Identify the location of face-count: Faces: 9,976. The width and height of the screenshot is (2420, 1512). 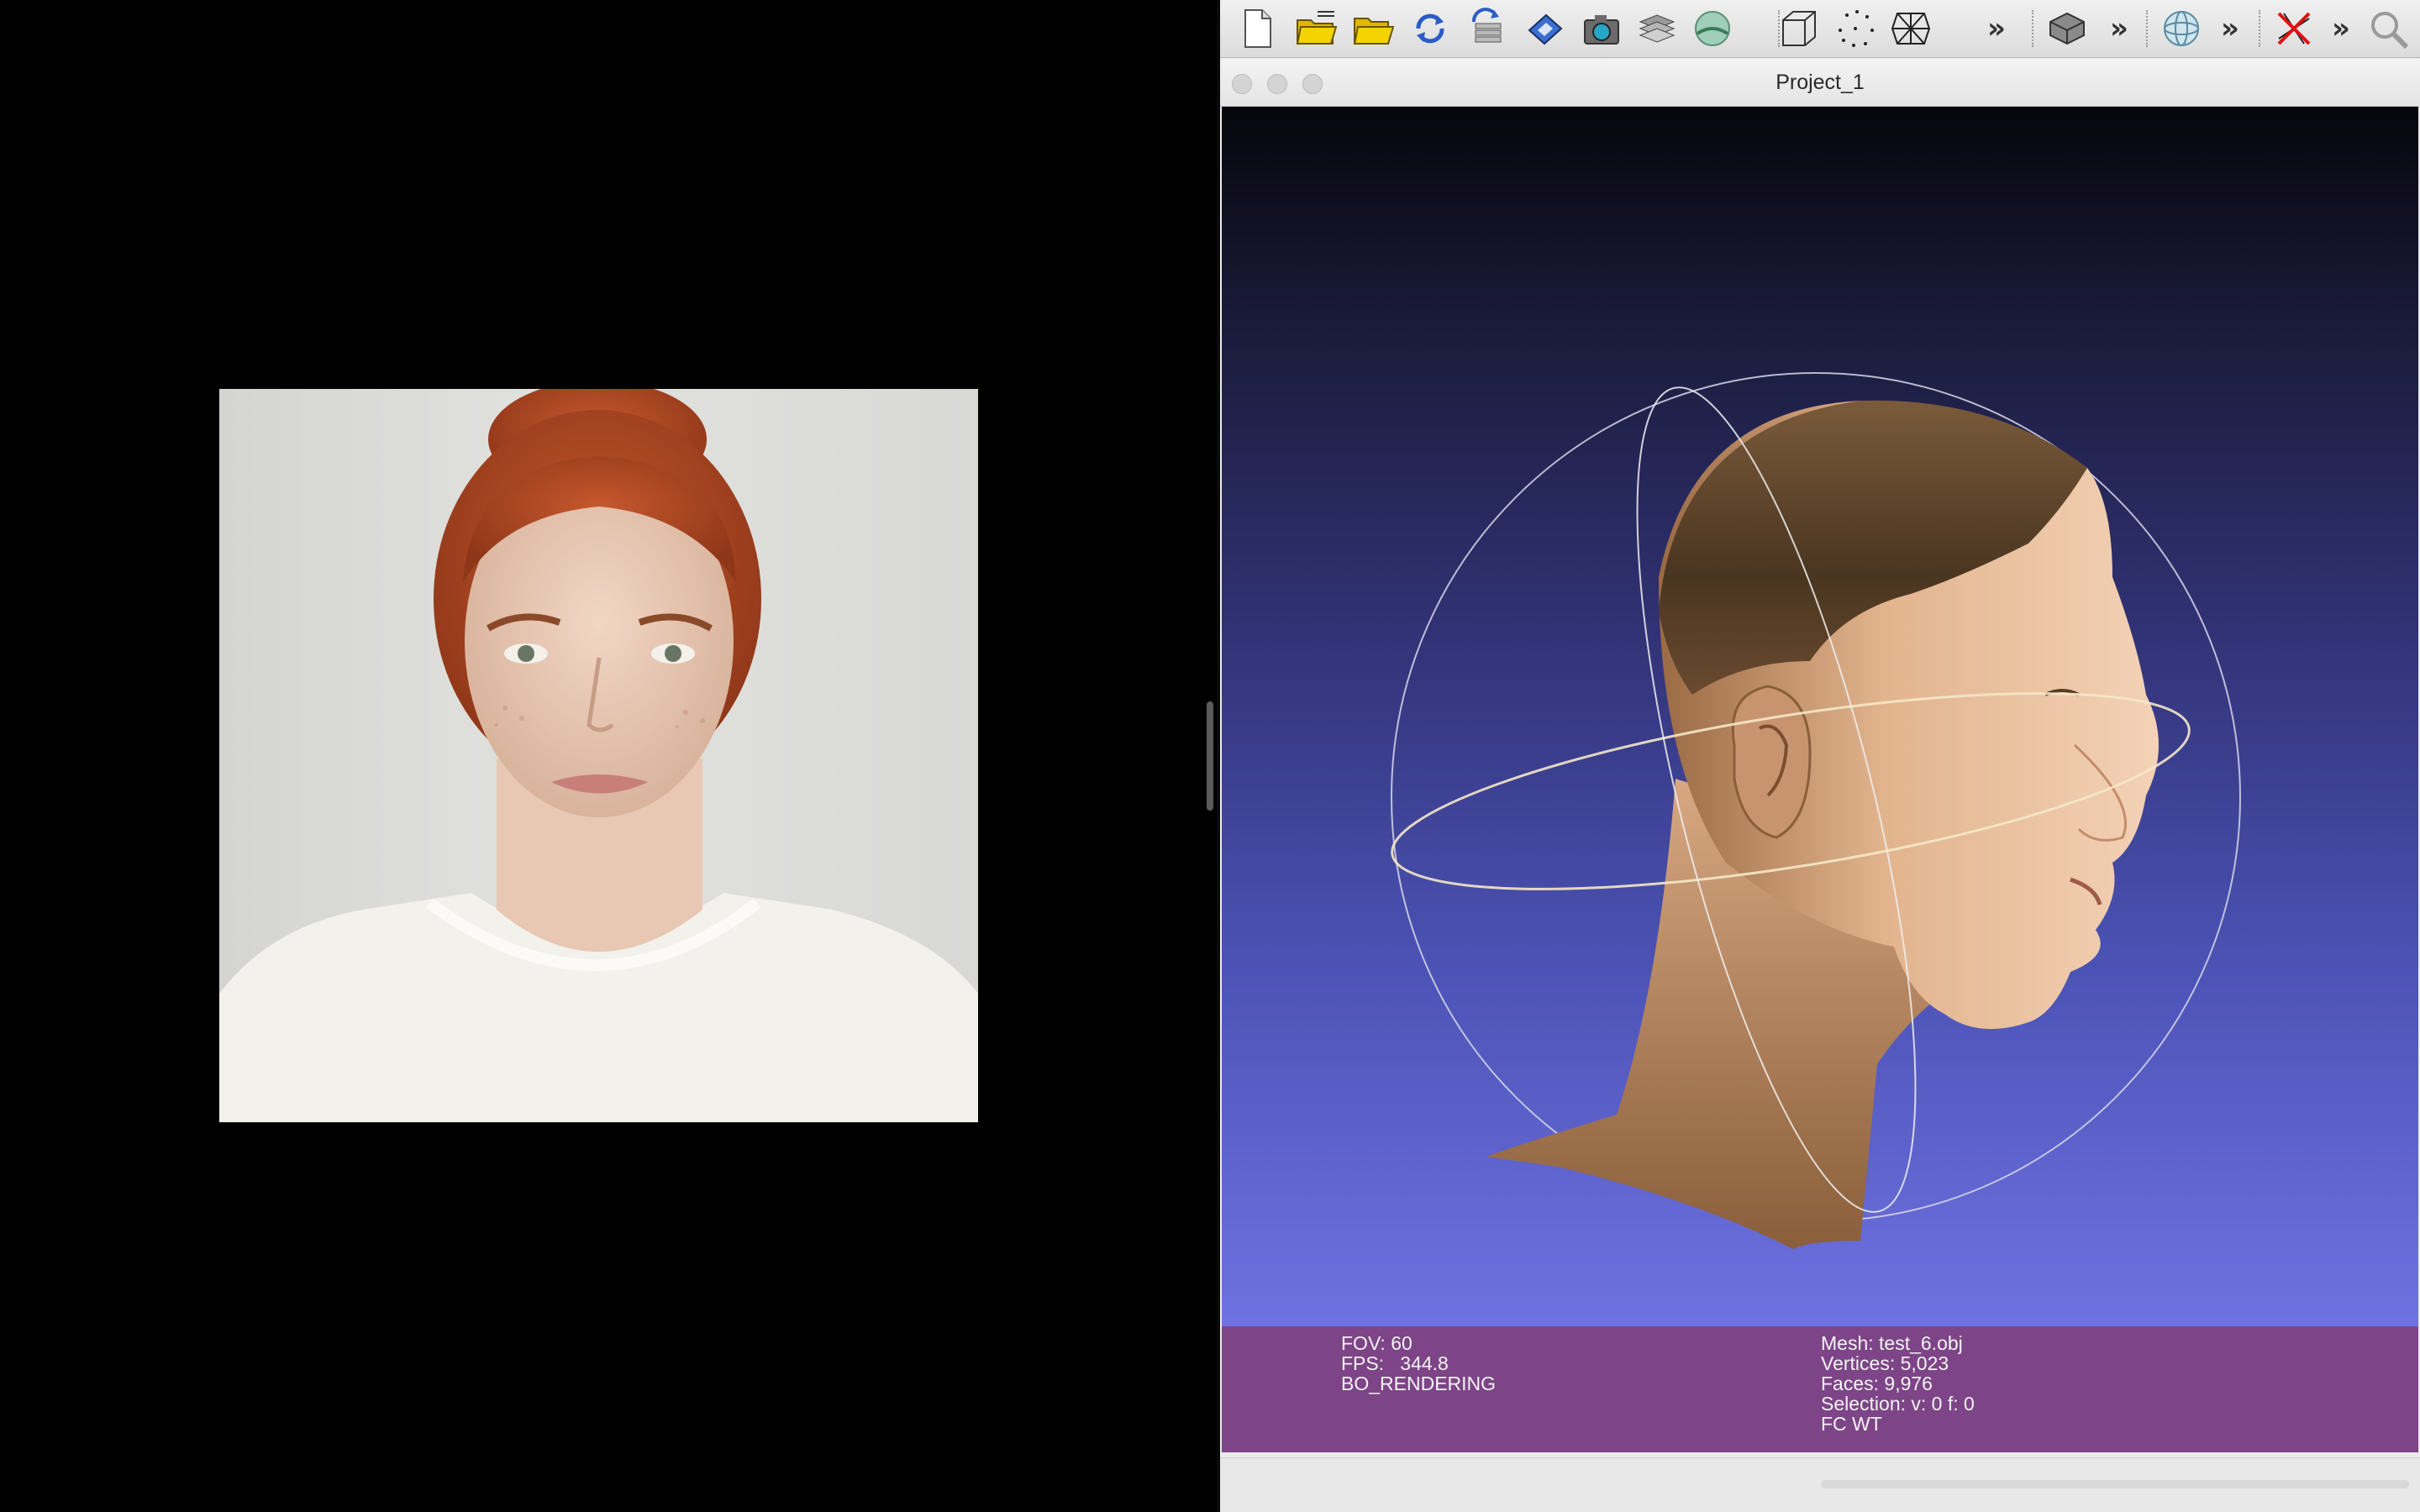
(1877, 1383).